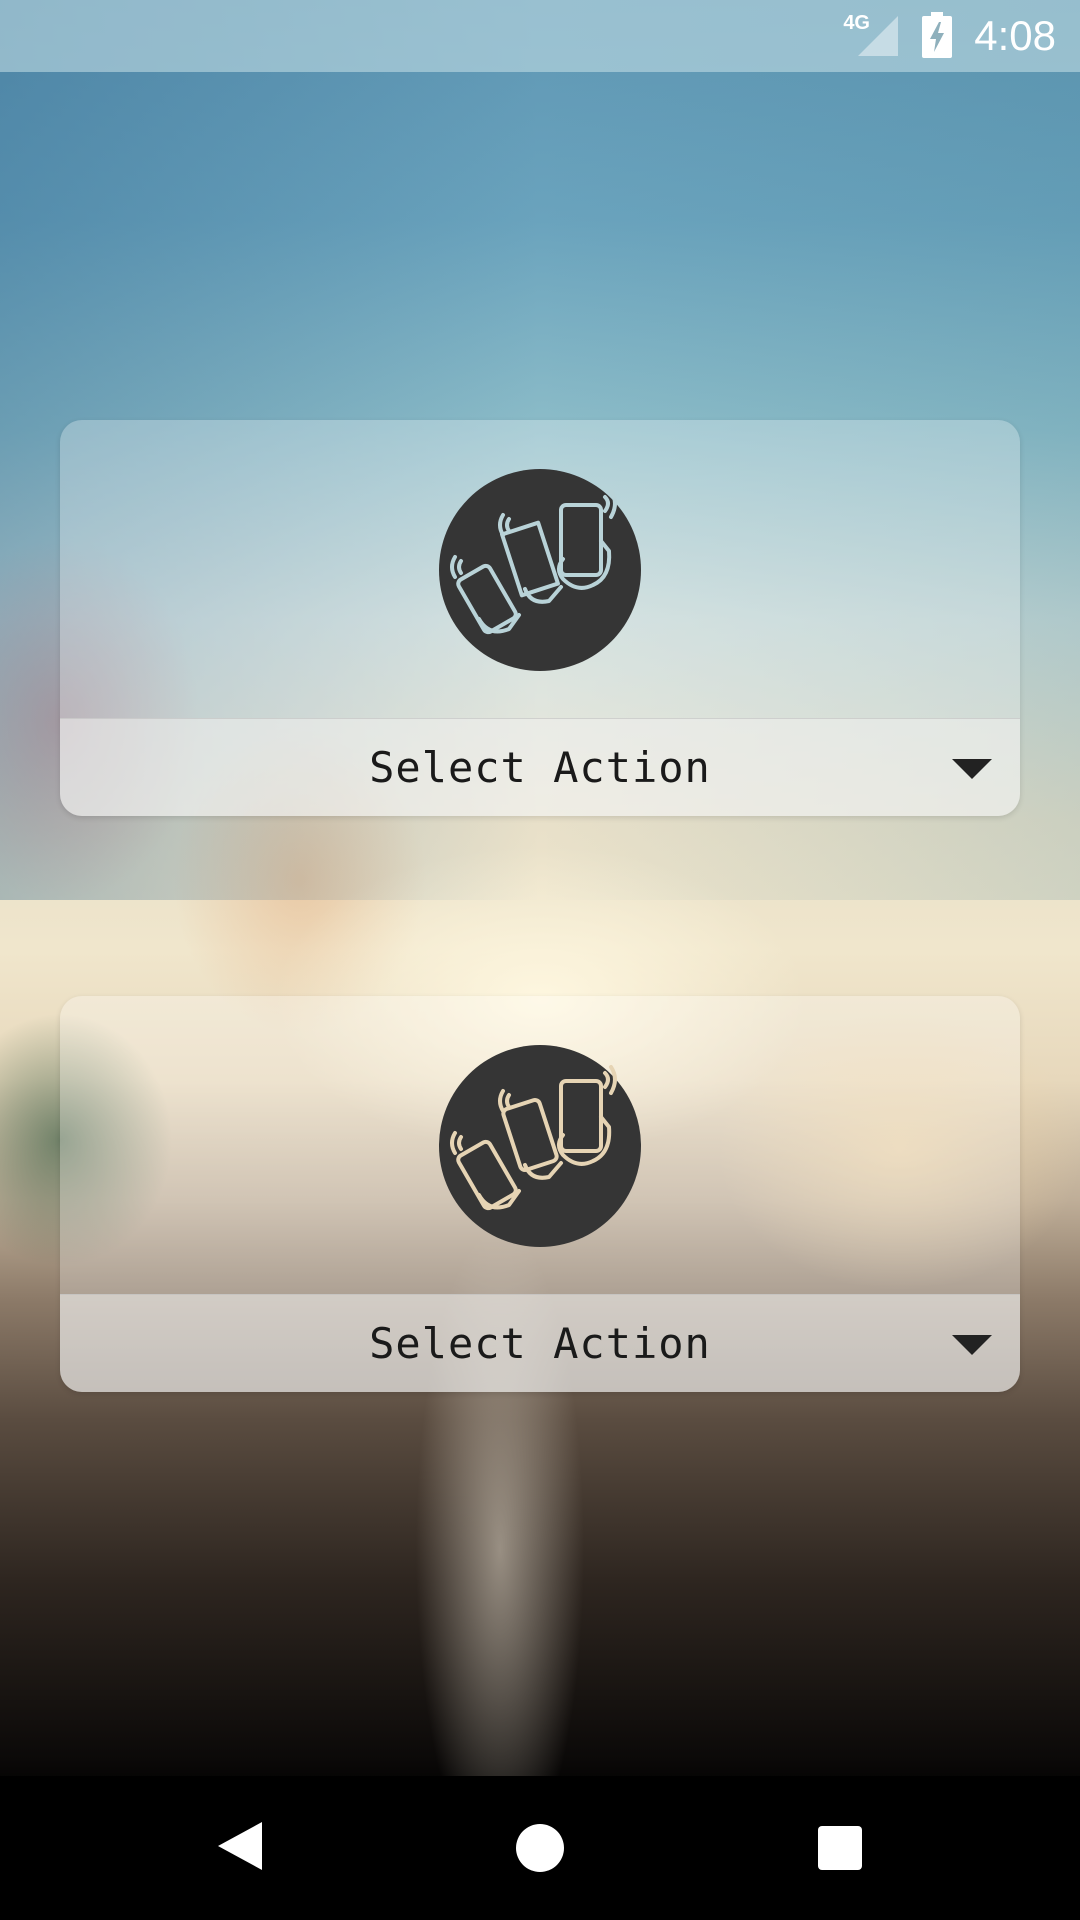  What do you see at coordinates (937, 35) in the screenshot?
I see `battery-charging-icon` at bounding box center [937, 35].